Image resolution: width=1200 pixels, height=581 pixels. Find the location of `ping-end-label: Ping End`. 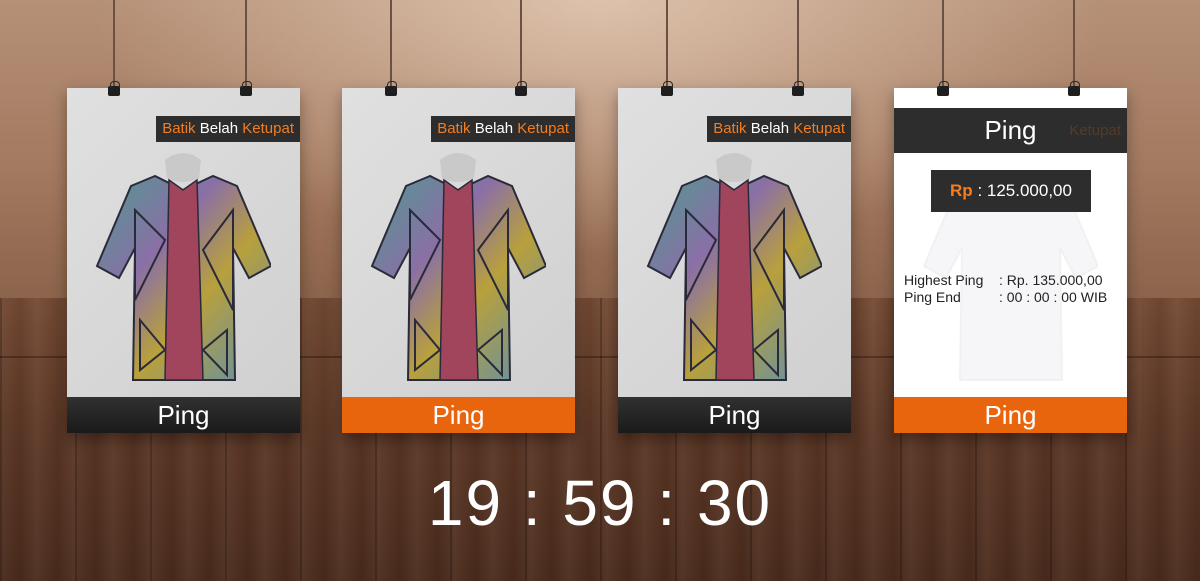

ping-end-label: Ping End is located at coordinates (932, 297).